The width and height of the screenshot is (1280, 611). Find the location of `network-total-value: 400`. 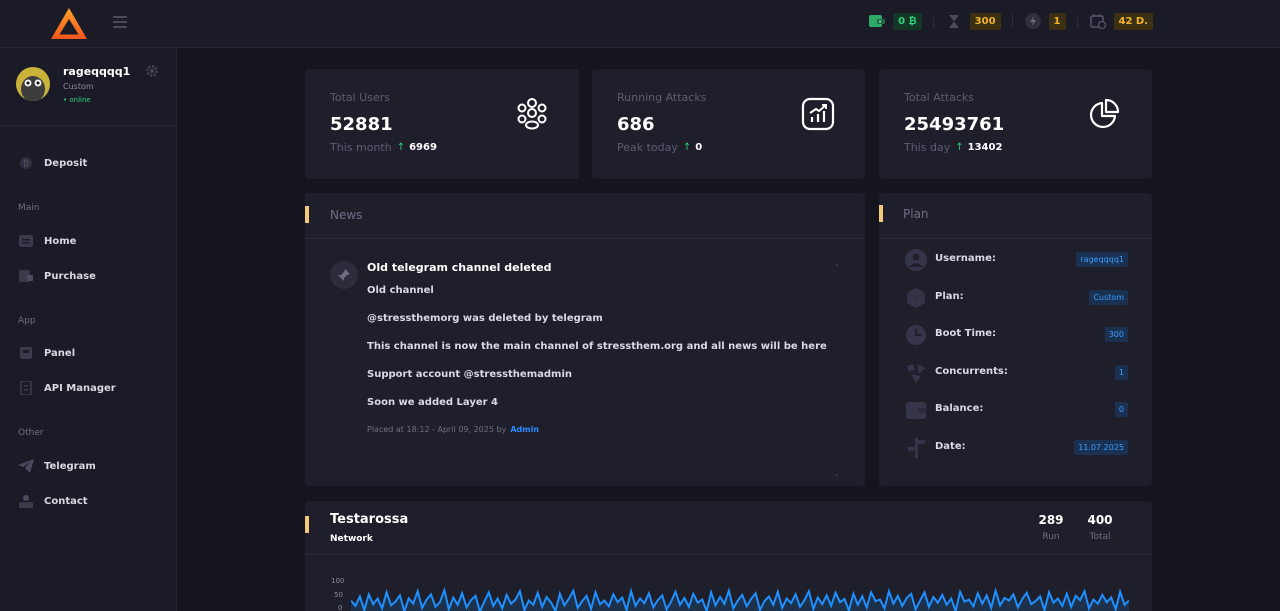

network-total-value: 400 is located at coordinates (1100, 520).